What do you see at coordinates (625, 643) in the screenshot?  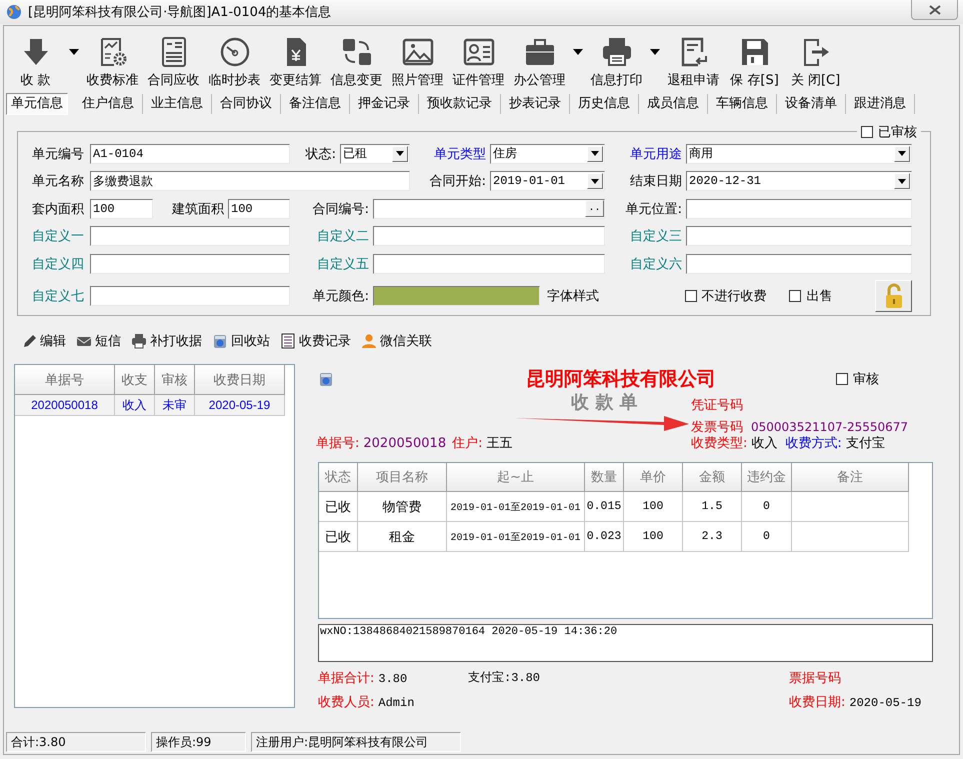 I see `note-field: wxNO:13848684021589870164 2020-05-19 14:36:20` at bounding box center [625, 643].